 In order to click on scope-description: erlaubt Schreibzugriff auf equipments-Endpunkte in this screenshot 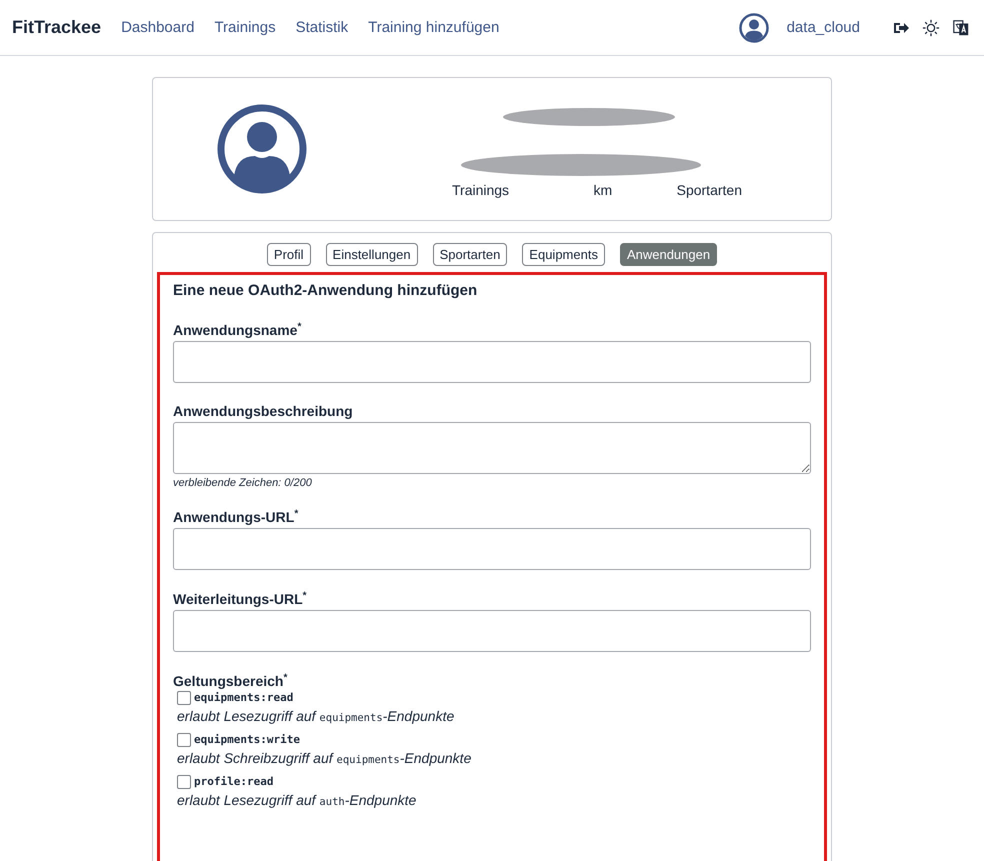, I will do `click(324, 758)`.